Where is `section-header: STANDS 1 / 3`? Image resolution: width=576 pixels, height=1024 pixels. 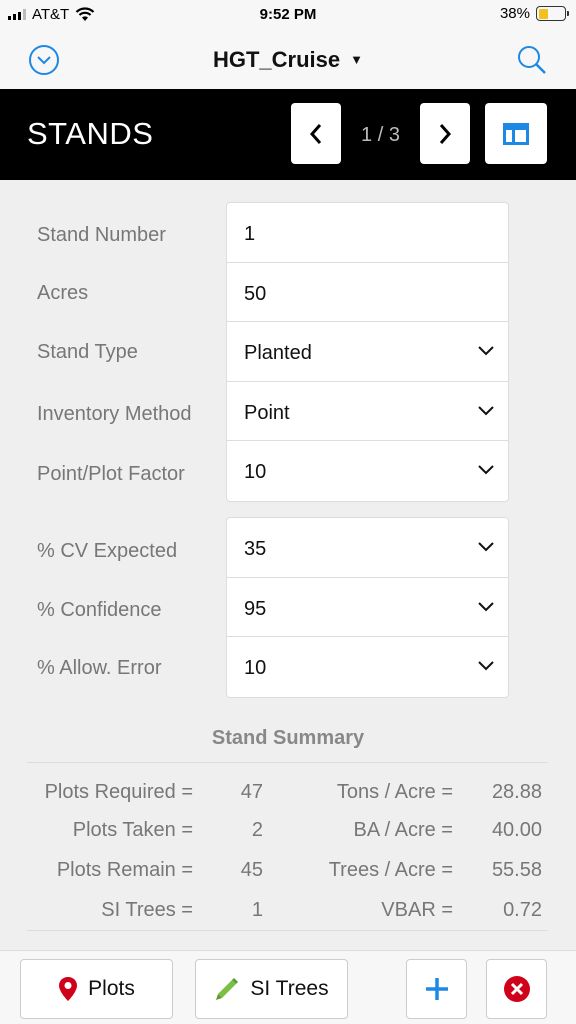 section-header: STANDS 1 / 3 is located at coordinates (288, 134).